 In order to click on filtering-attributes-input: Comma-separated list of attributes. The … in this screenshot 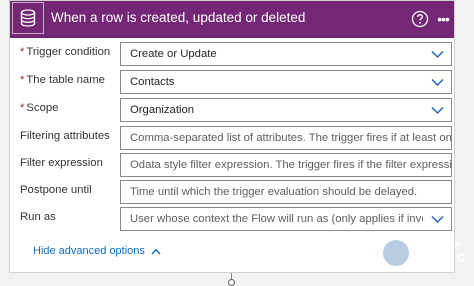, I will do `click(286, 138)`.